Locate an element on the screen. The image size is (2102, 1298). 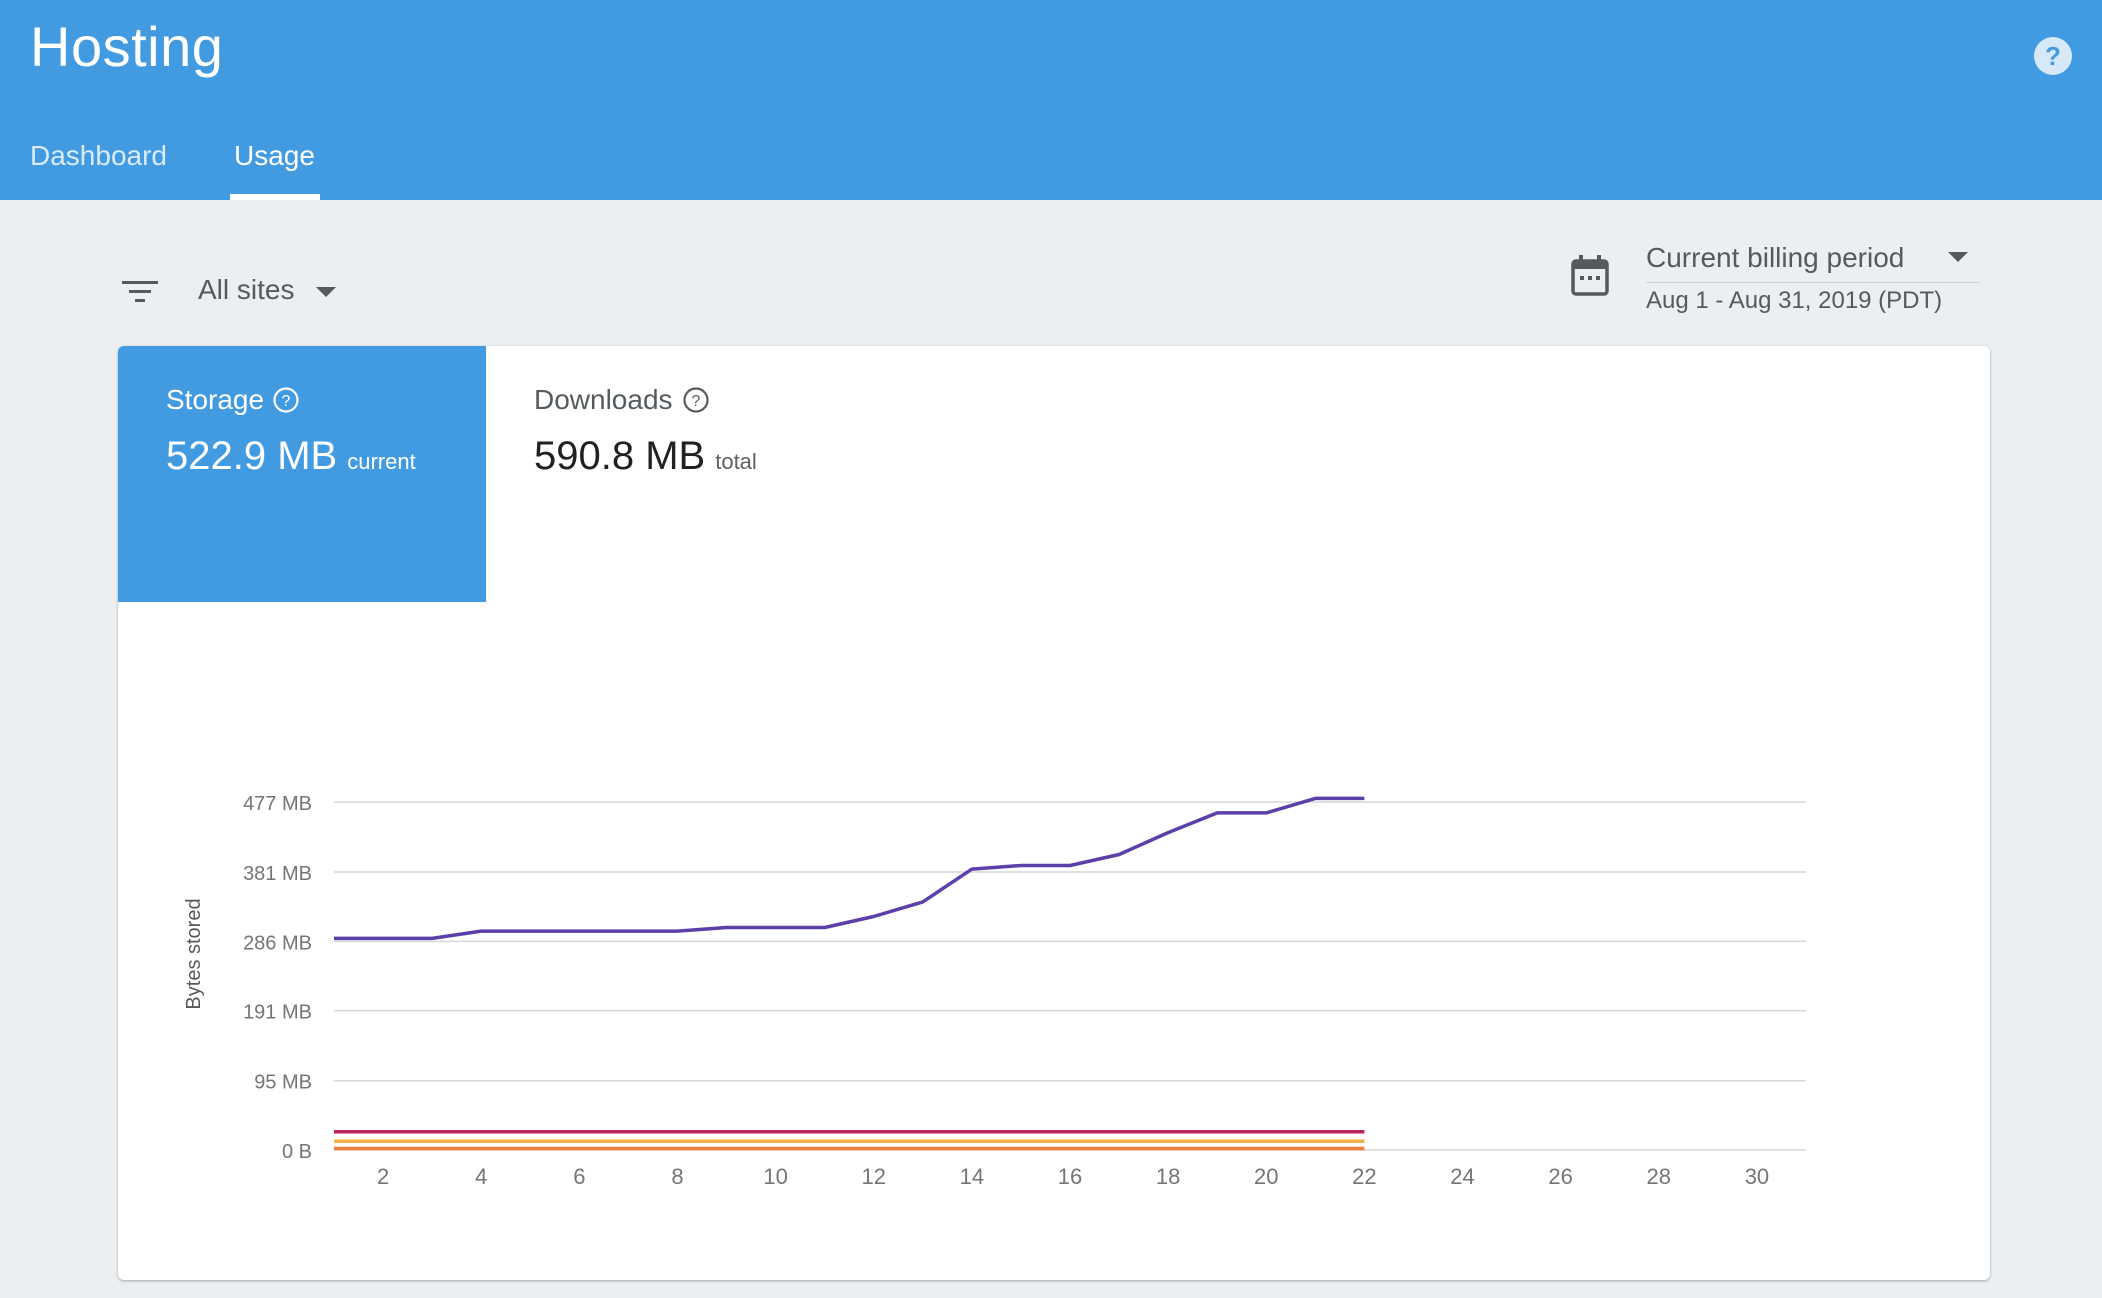
tab-dashboard: Dashboard is located at coordinates (98, 160).